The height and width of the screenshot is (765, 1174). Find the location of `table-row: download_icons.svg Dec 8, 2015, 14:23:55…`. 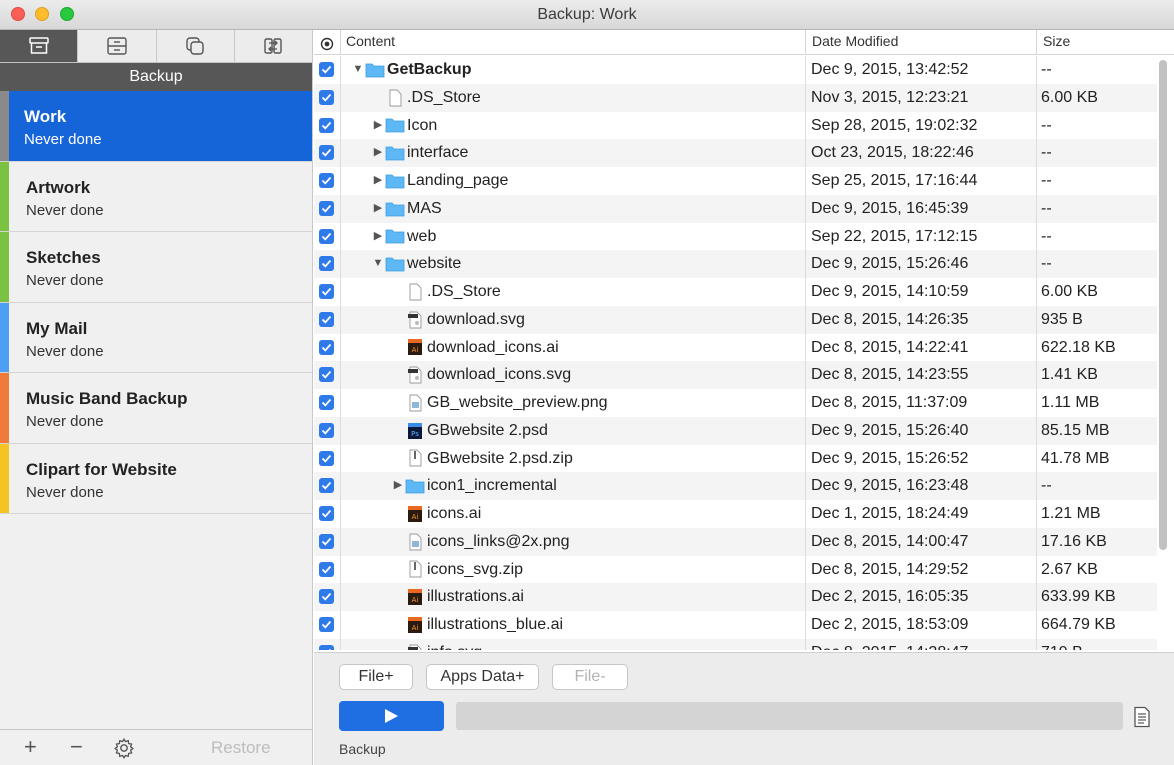

table-row: download_icons.svg Dec 8, 2015, 14:23:55… is located at coordinates (735, 375).